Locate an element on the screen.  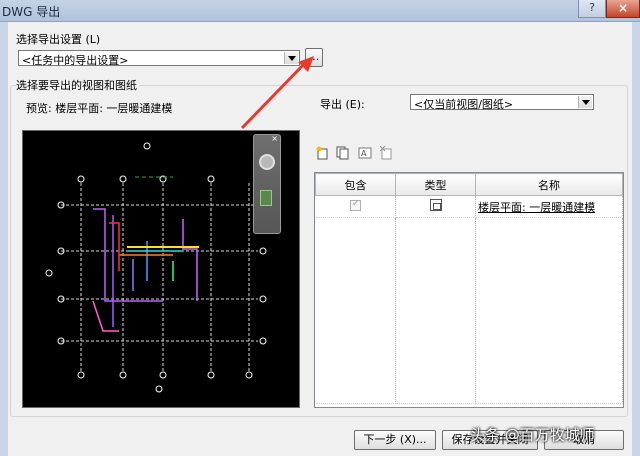
column-header-type: 类型 is located at coordinates (435, 184).